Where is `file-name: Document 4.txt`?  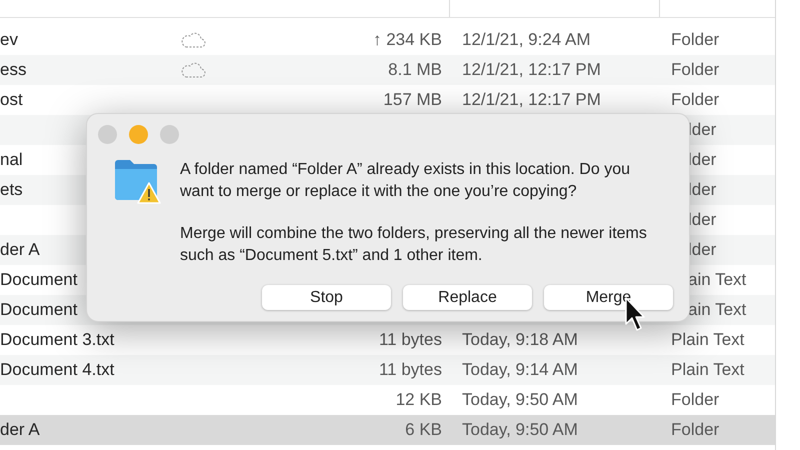 file-name: Document 4.txt is located at coordinates (58, 370).